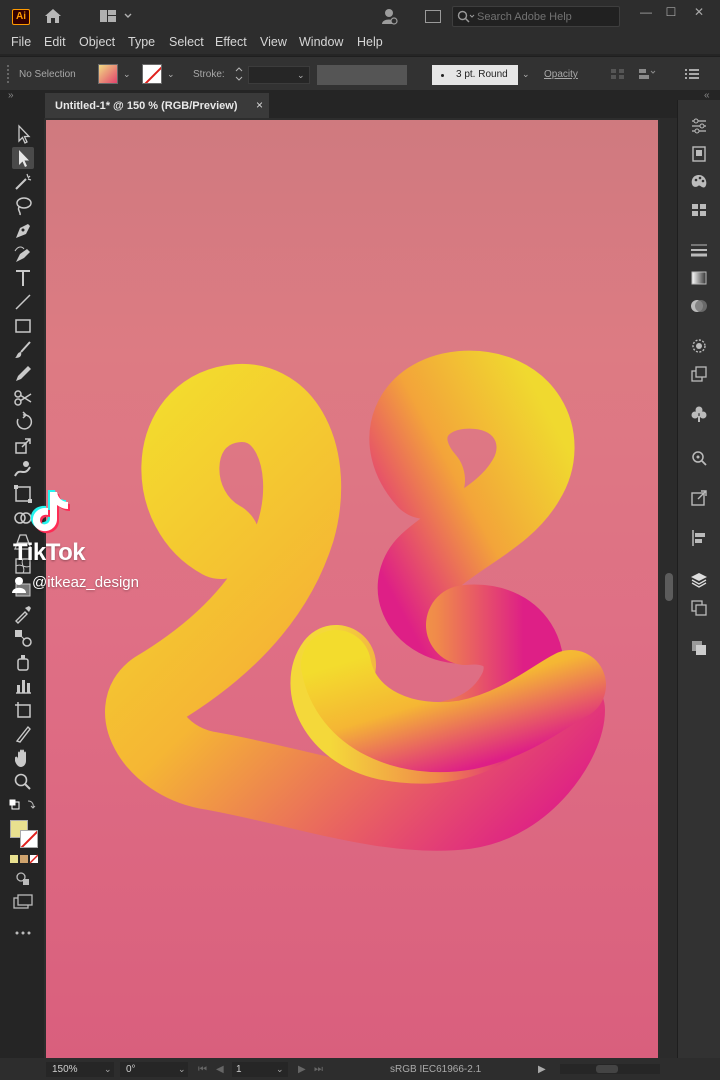 This screenshot has width=720, height=1080. Describe the element at coordinates (50, 512) in the screenshot. I see `tiktok-logo-icon` at that location.